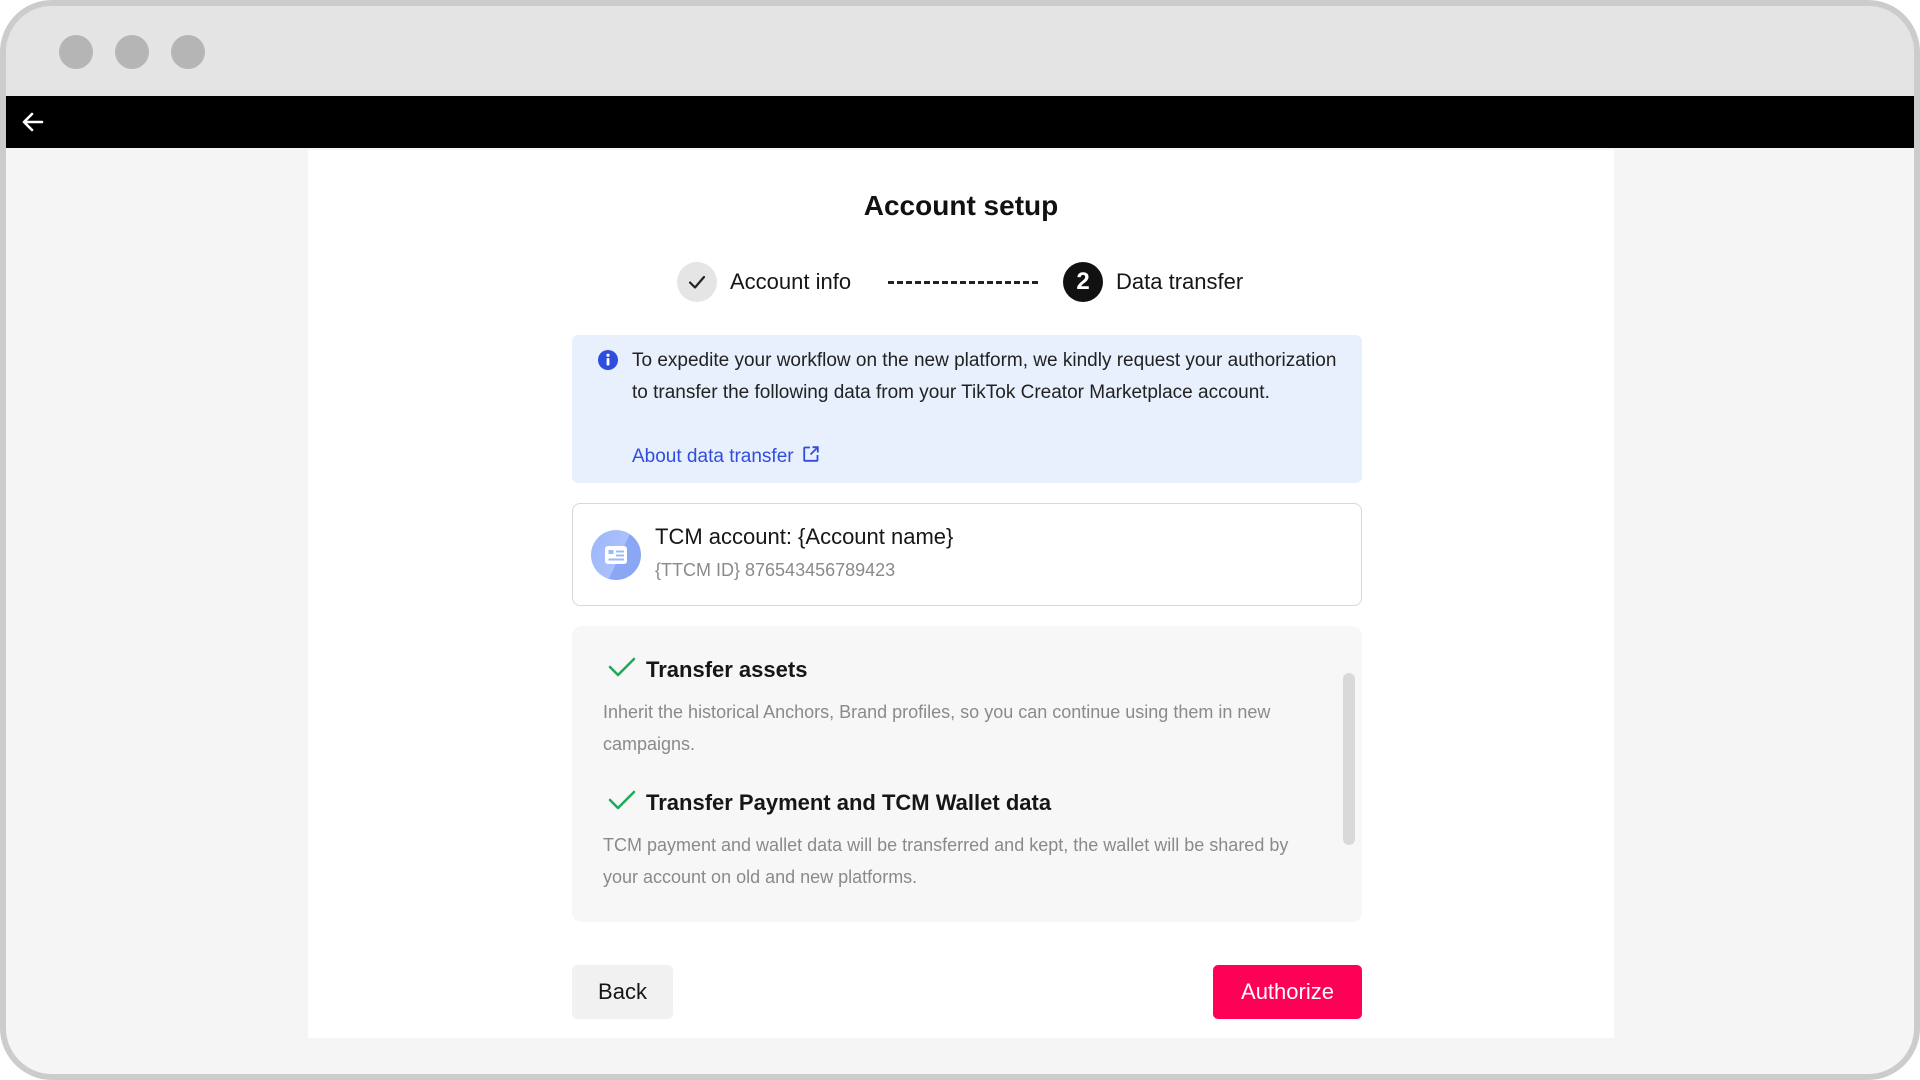  I want to click on stepper: Account info 2 Data transfer, so click(961, 282).